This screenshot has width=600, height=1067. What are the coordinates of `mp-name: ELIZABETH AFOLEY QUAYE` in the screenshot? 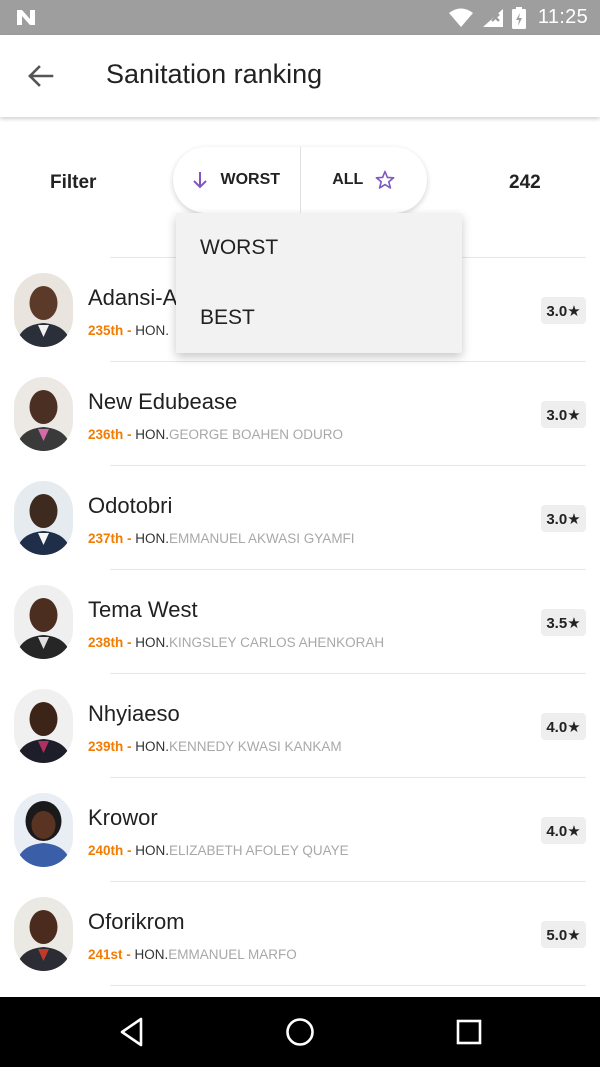 It's located at (259, 850).